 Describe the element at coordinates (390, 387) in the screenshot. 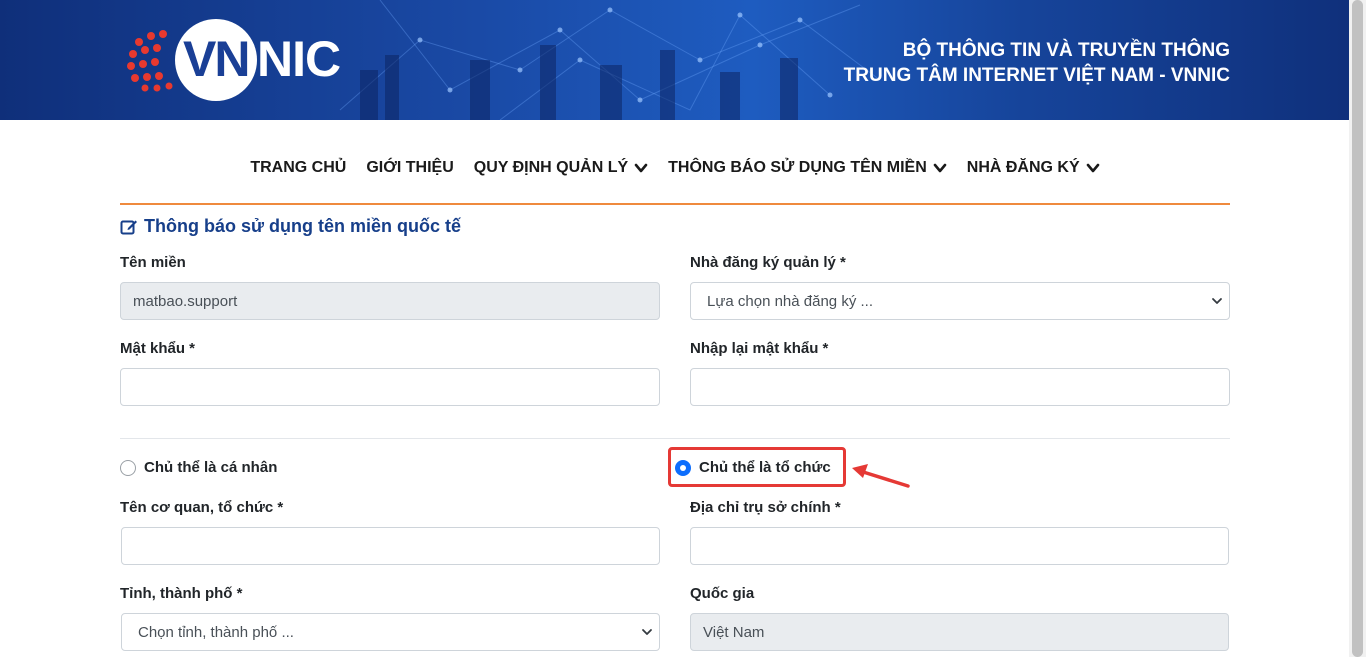

I see `password-input` at that location.